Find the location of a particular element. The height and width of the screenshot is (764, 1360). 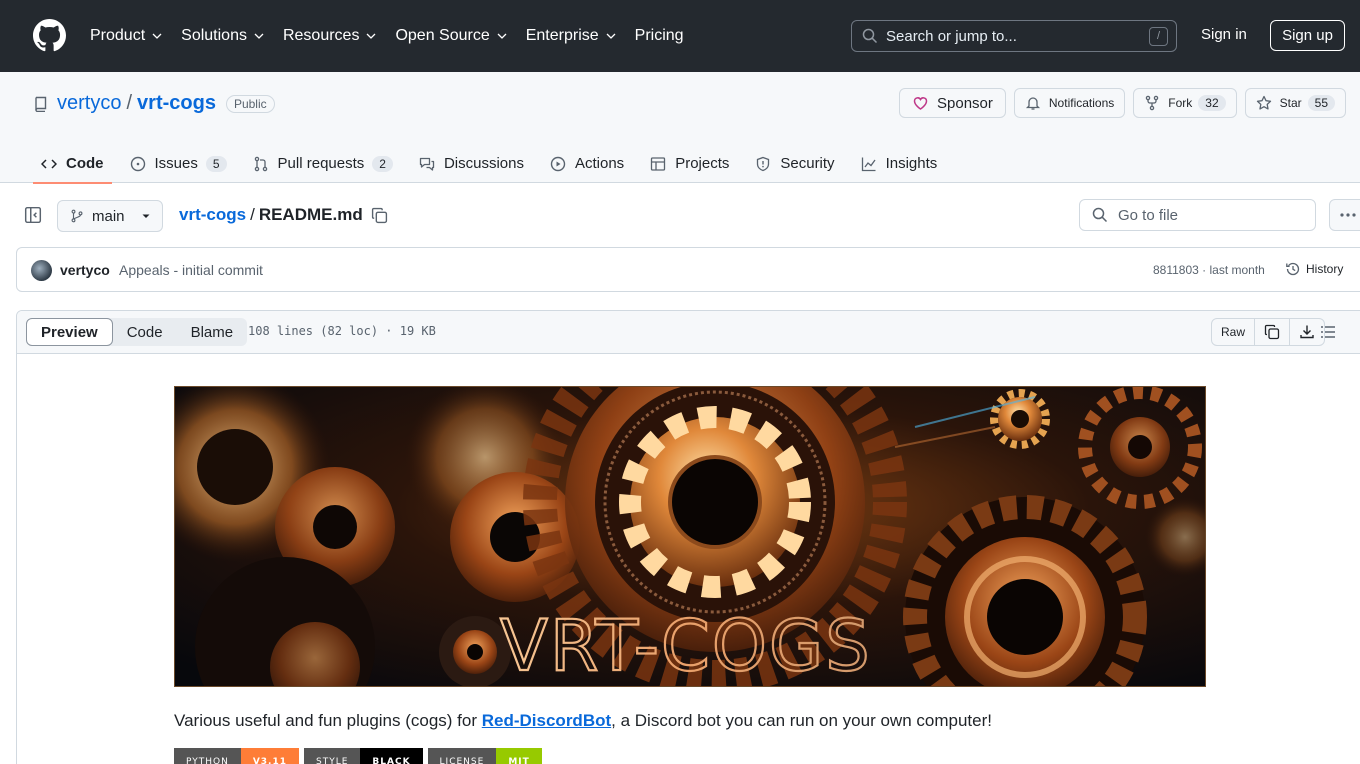

search-shortcut-key: / is located at coordinates (1158, 36).